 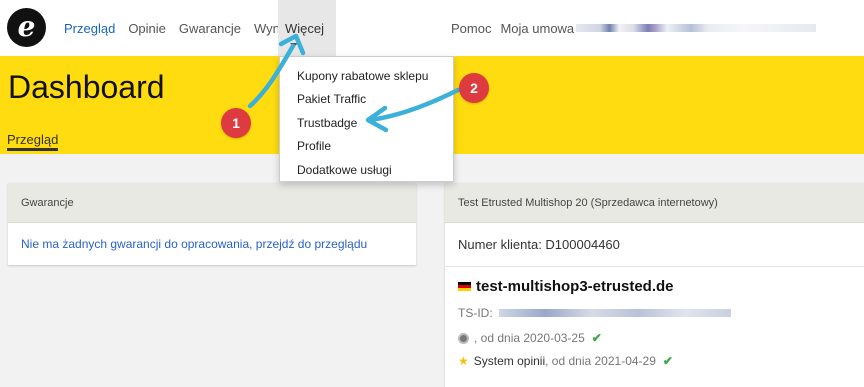 I want to click on tab-overview: Przegląd, so click(x=33, y=141).